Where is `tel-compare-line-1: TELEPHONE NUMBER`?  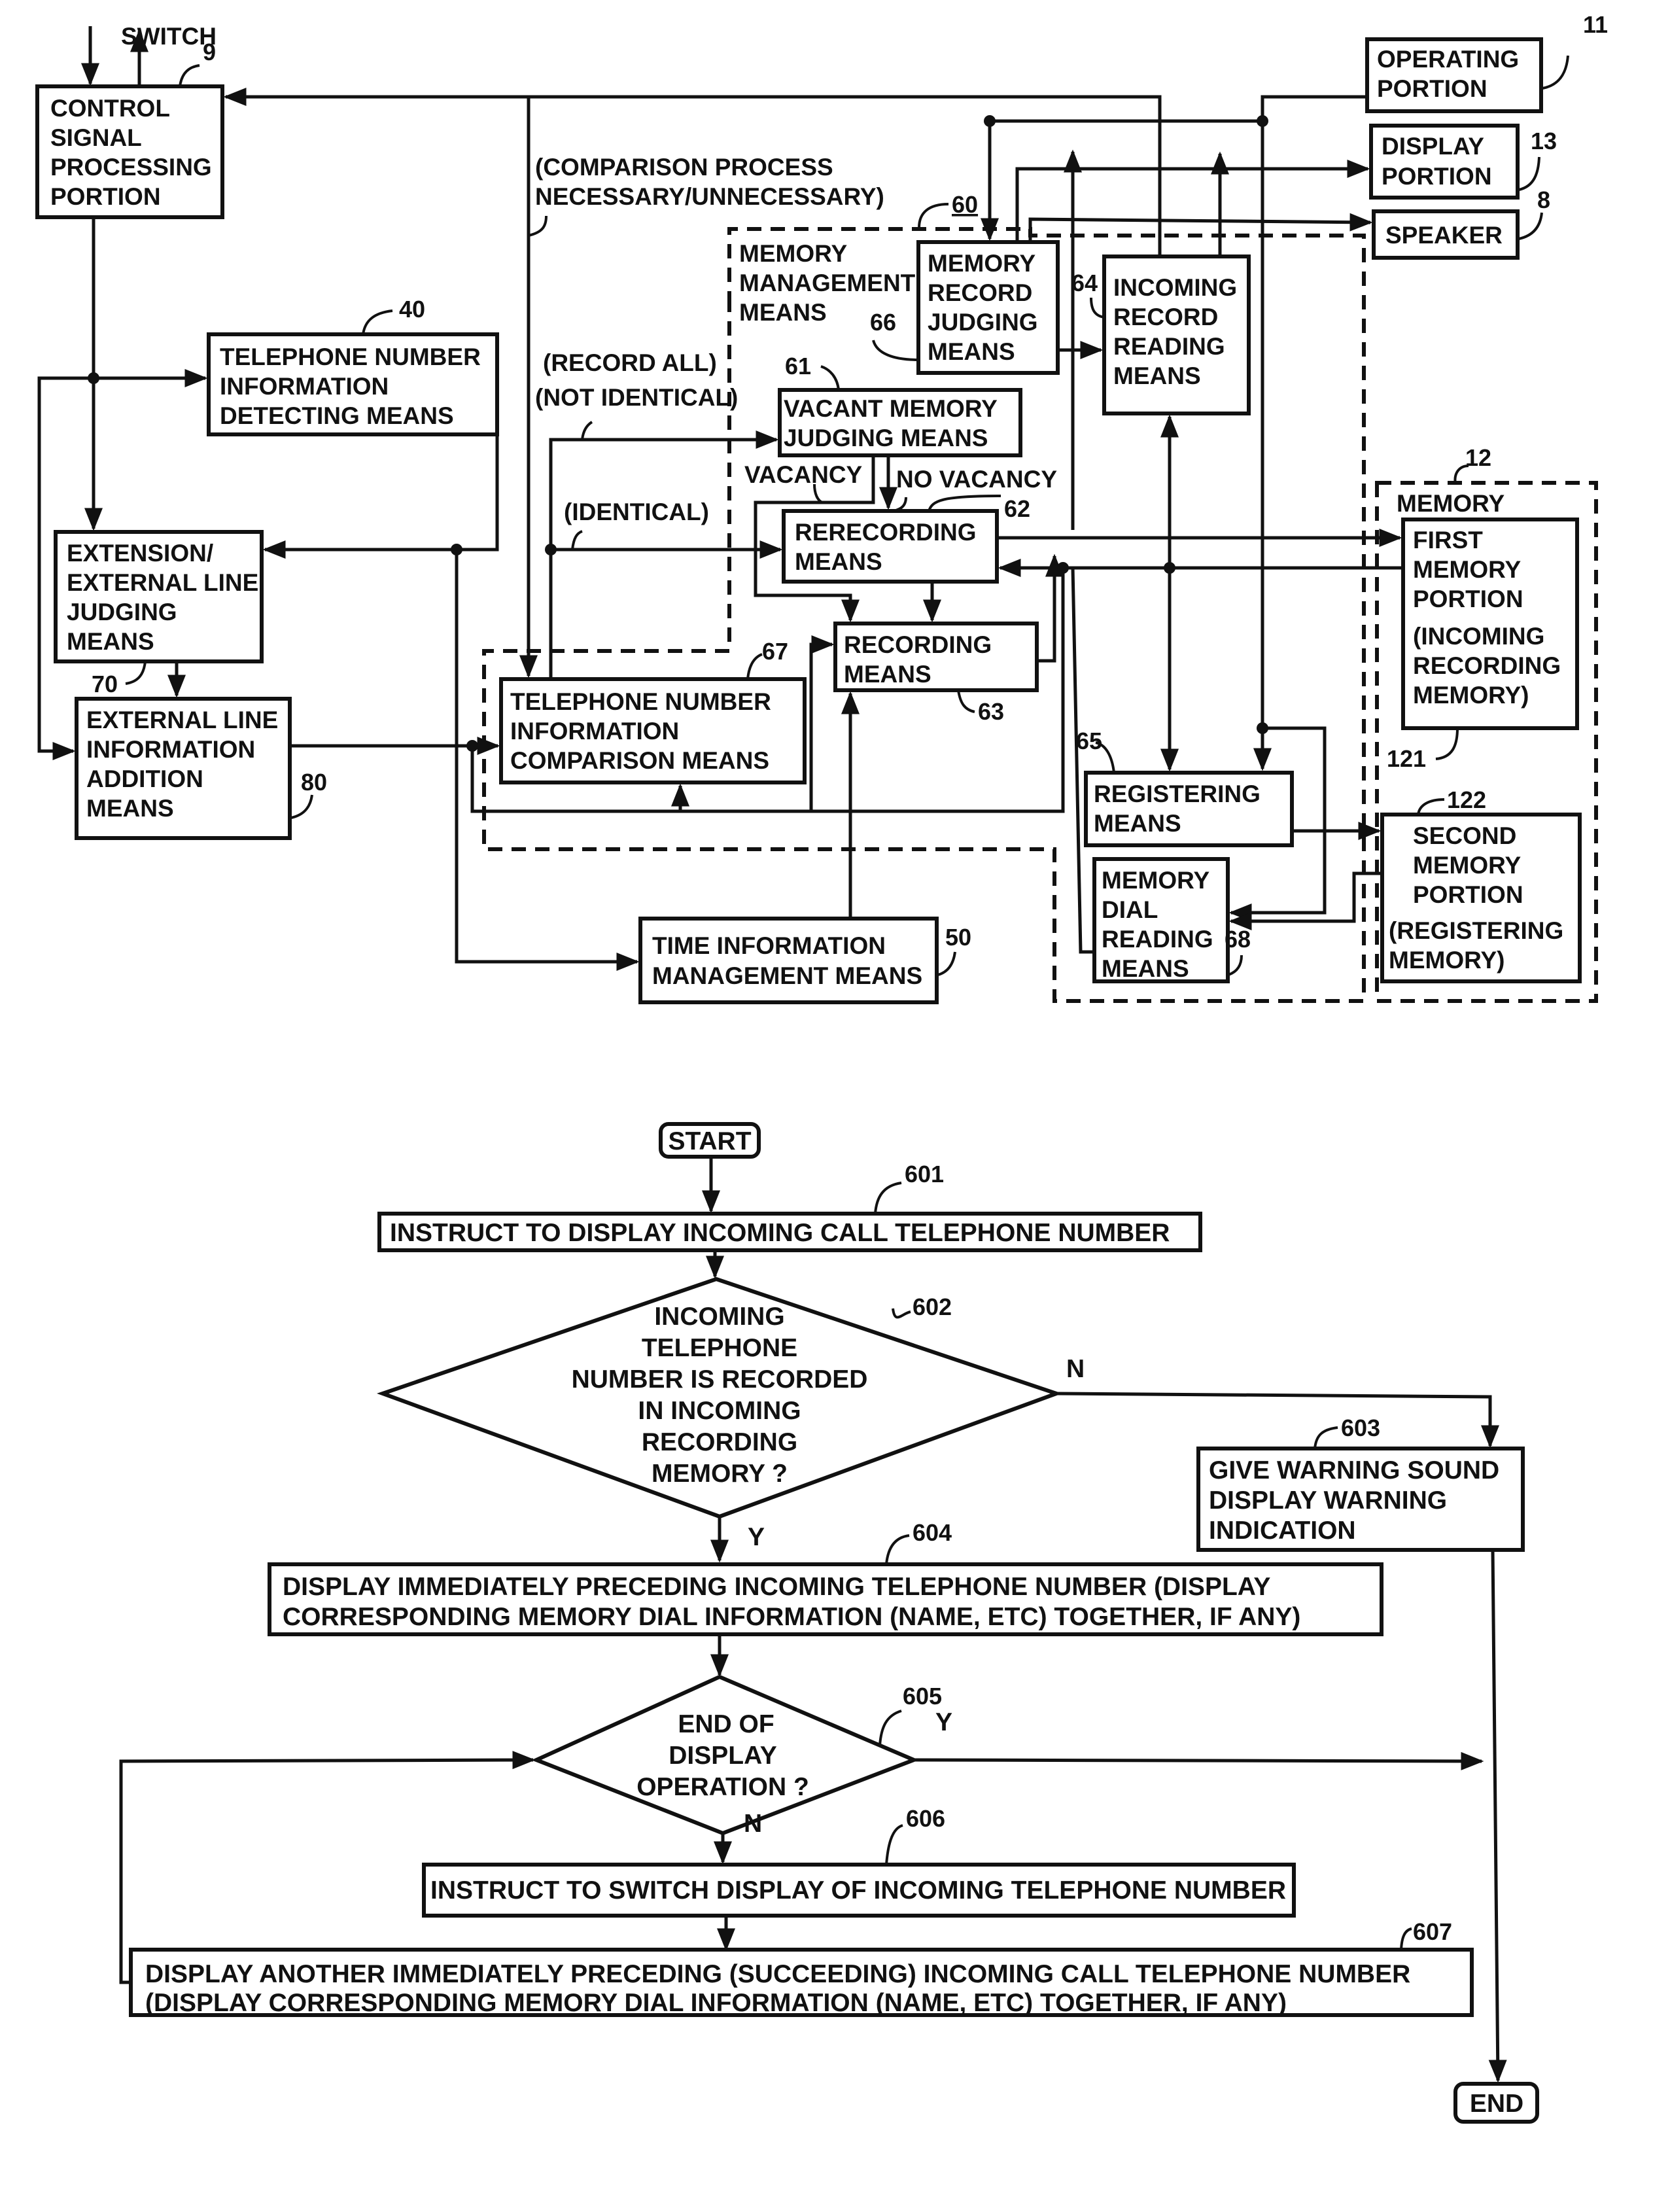
tel-compare-line-1: TELEPHONE NUMBER is located at coordinates (640, 702).